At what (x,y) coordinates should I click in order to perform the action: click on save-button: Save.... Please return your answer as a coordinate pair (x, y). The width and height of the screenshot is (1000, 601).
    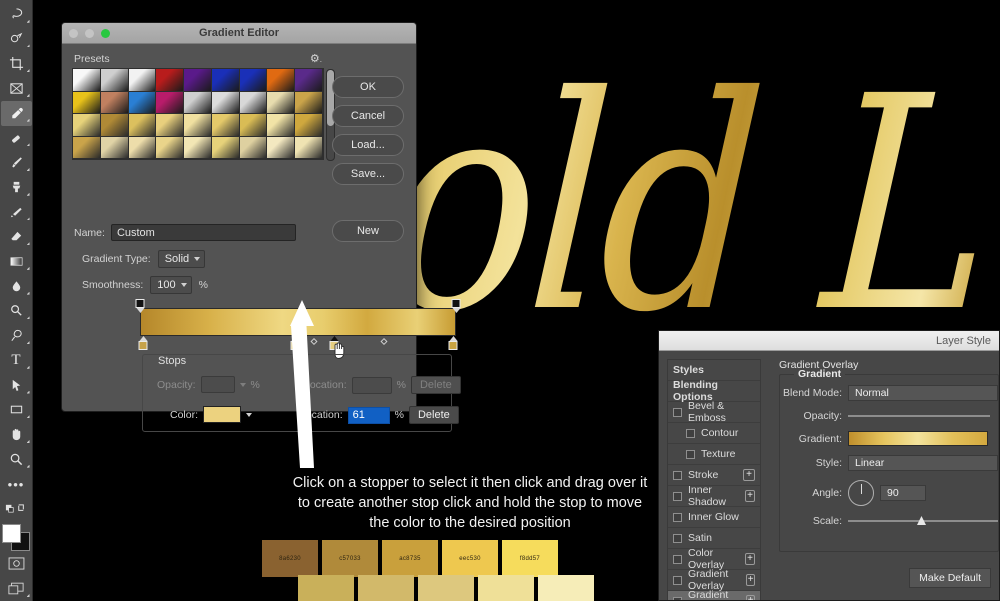
    Looking at the image, I should click on (368, 174).